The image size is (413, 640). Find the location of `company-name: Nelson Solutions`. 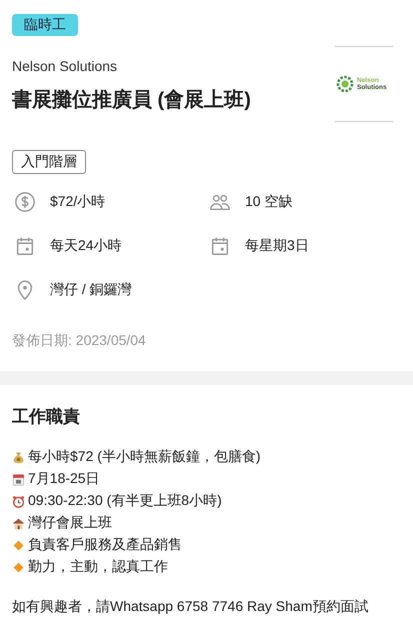

company-name: Nelson Solutions is located at coordinates (65, 66).